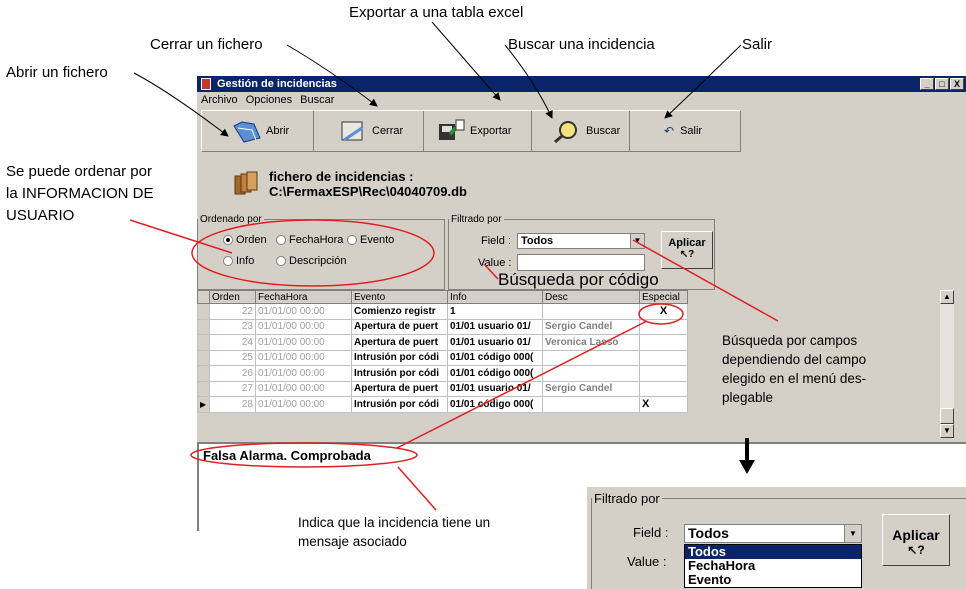  I want to click on table-row: 22 01/01/00 00:00 Comienzo registr 1 X, so click(442, 311).